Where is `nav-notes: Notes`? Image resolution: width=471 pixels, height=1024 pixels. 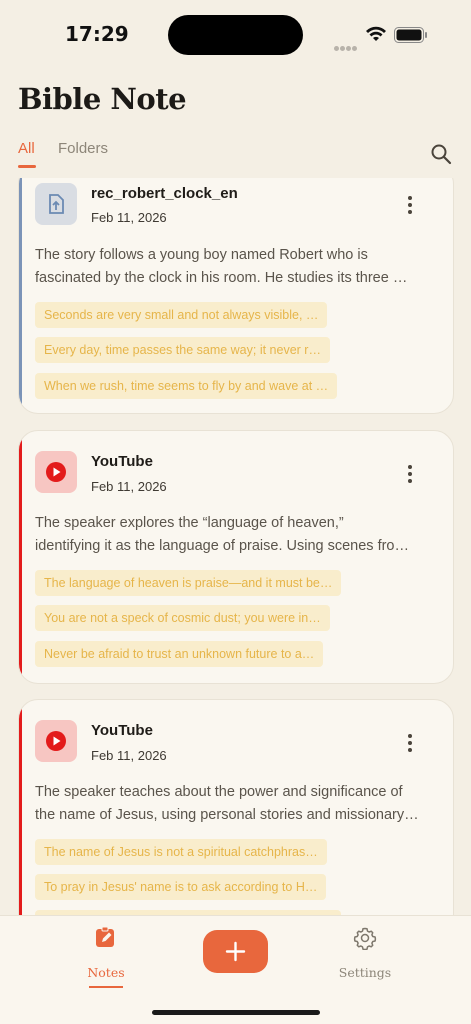 nav-notes: Notes is located at coordinates (106, 957).